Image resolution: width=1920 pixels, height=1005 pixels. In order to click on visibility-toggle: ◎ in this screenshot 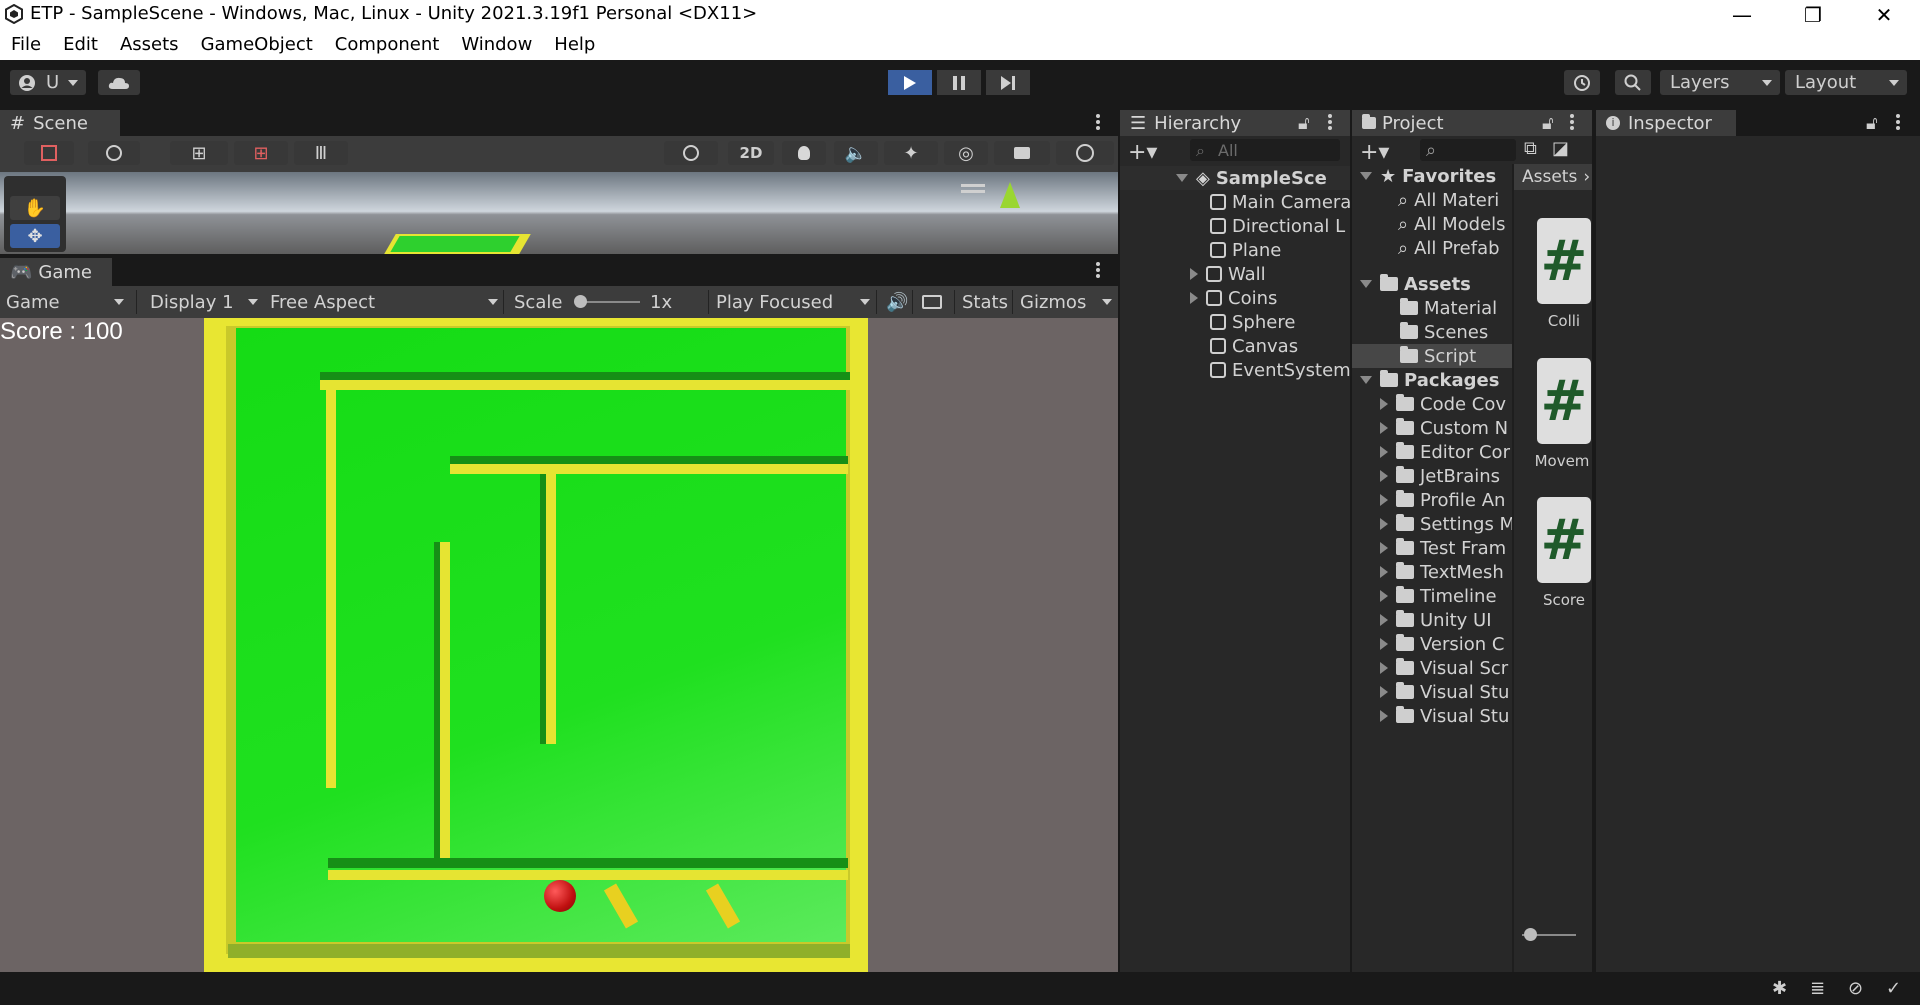, I will do `click(966, 153)`.